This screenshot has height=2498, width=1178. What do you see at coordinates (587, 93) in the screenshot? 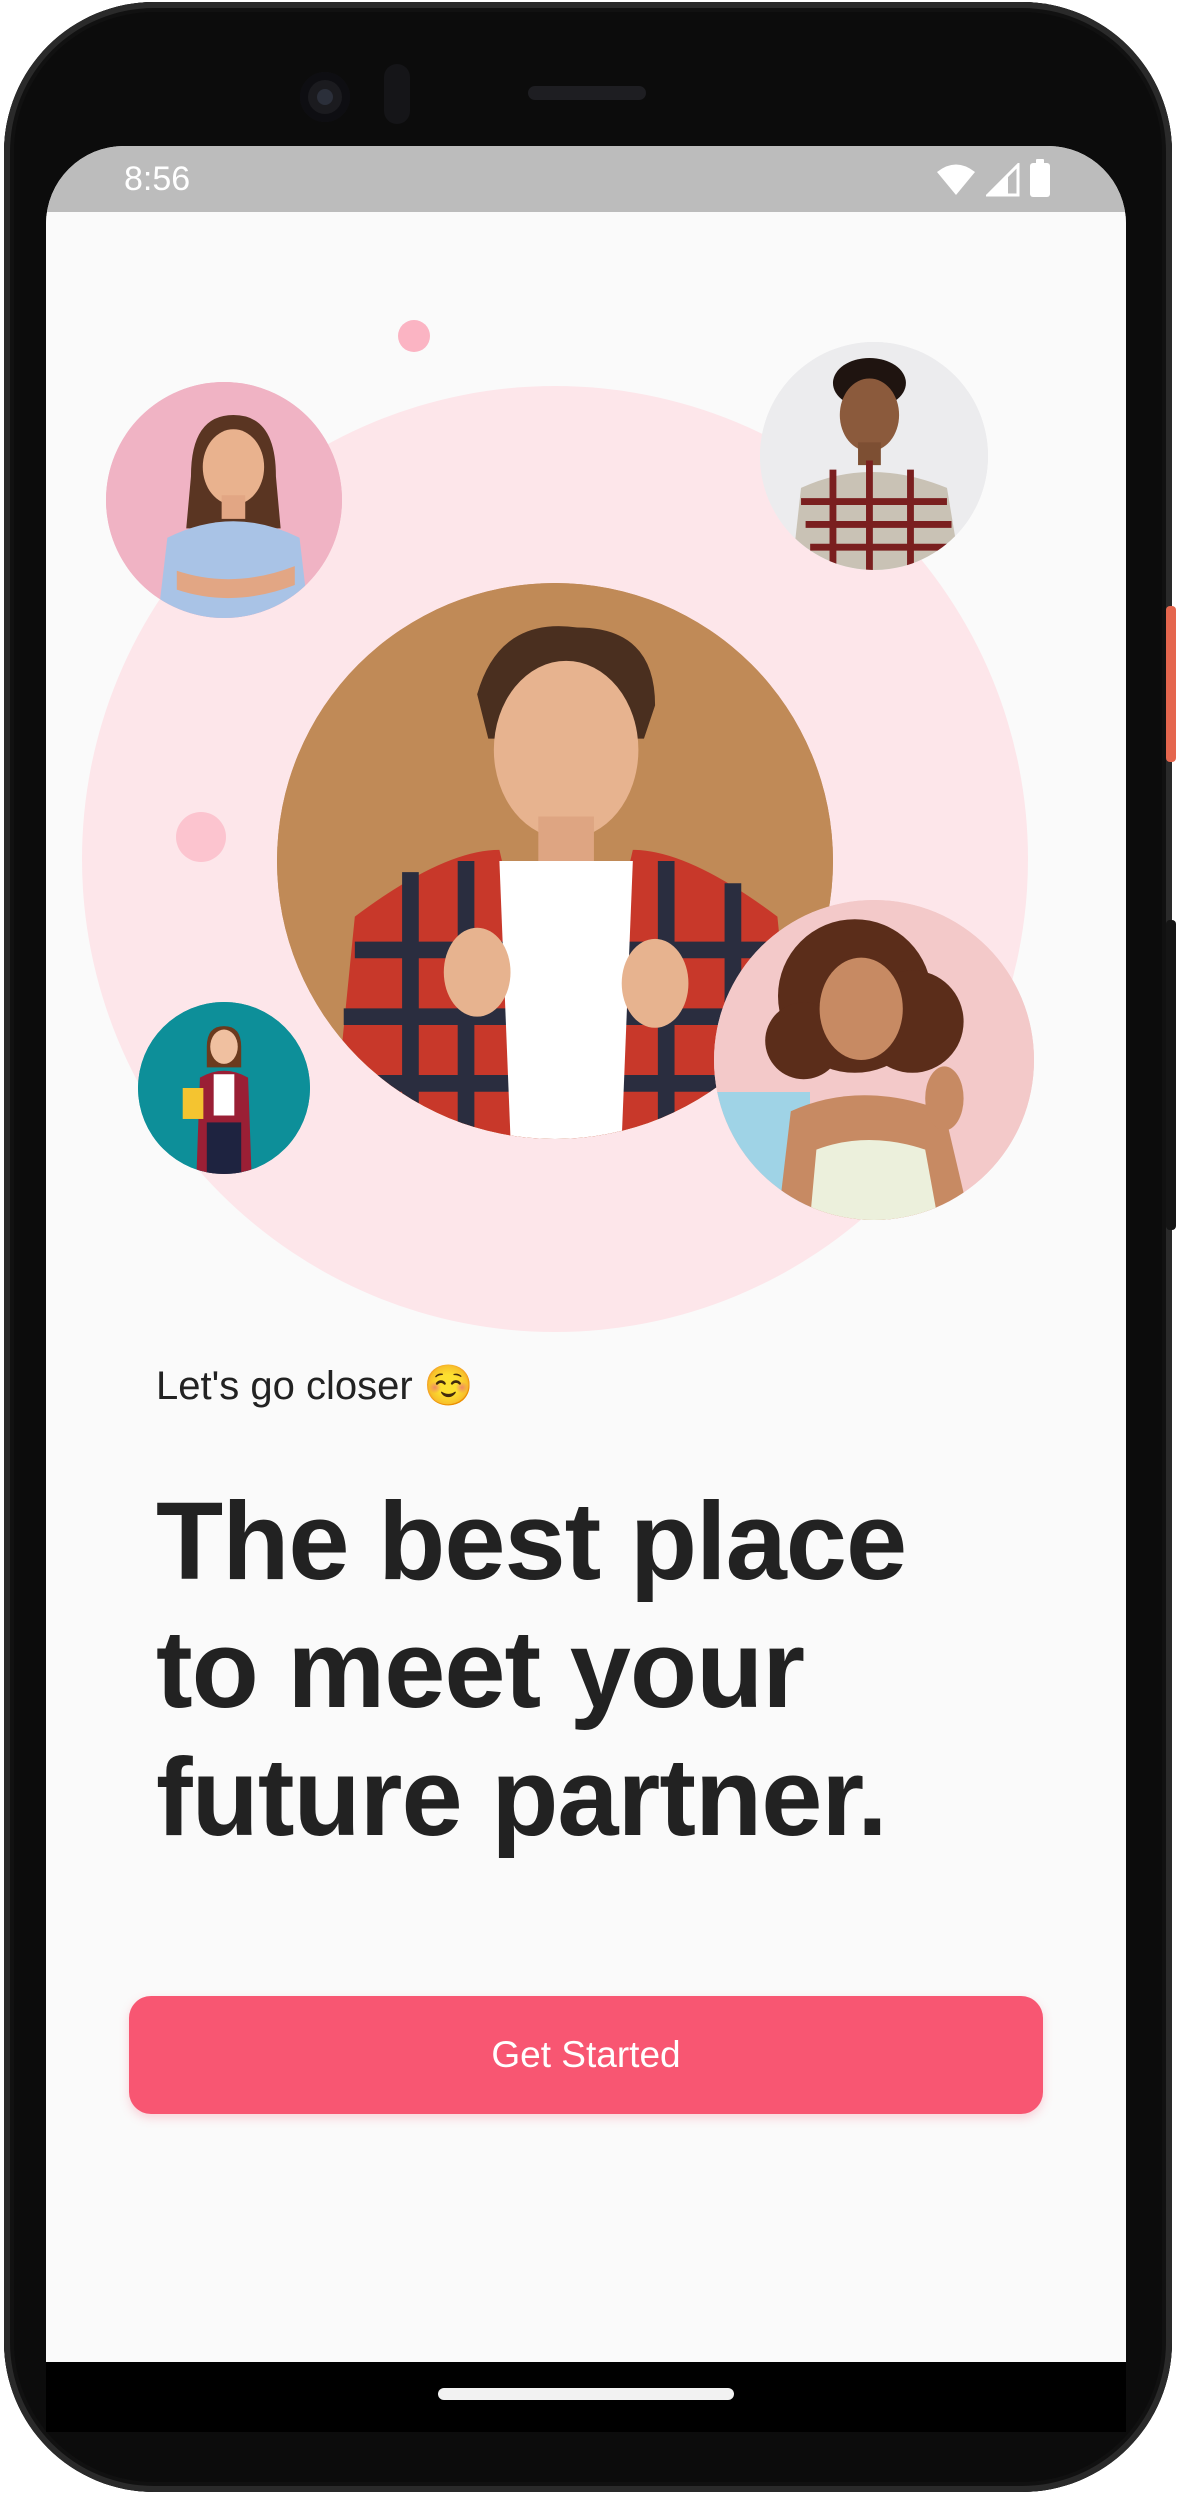
I see `earpiece-speaker` at bounding box center [587, 93].